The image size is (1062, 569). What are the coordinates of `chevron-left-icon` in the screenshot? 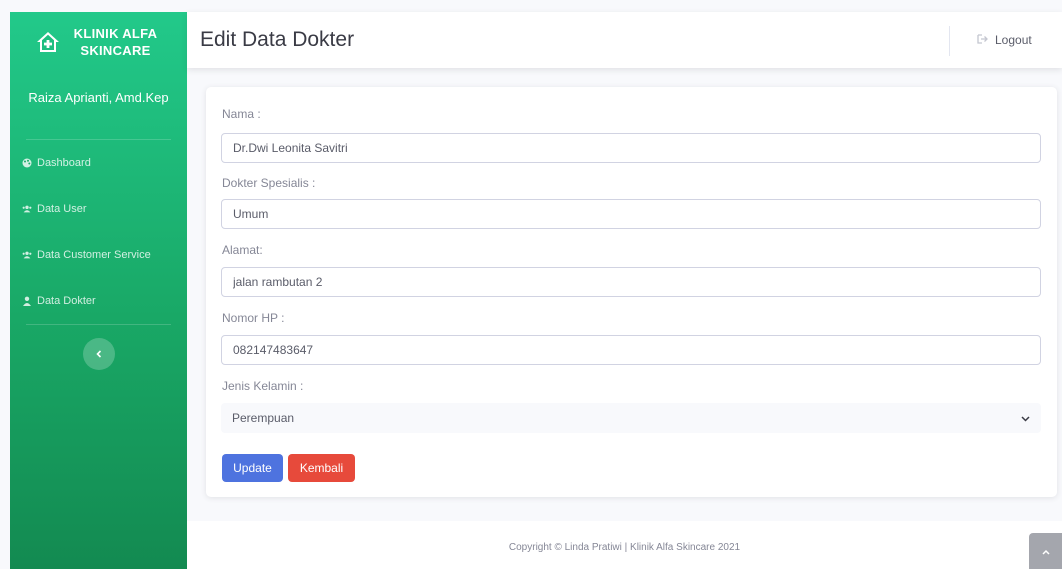 It's located at (99, 354).